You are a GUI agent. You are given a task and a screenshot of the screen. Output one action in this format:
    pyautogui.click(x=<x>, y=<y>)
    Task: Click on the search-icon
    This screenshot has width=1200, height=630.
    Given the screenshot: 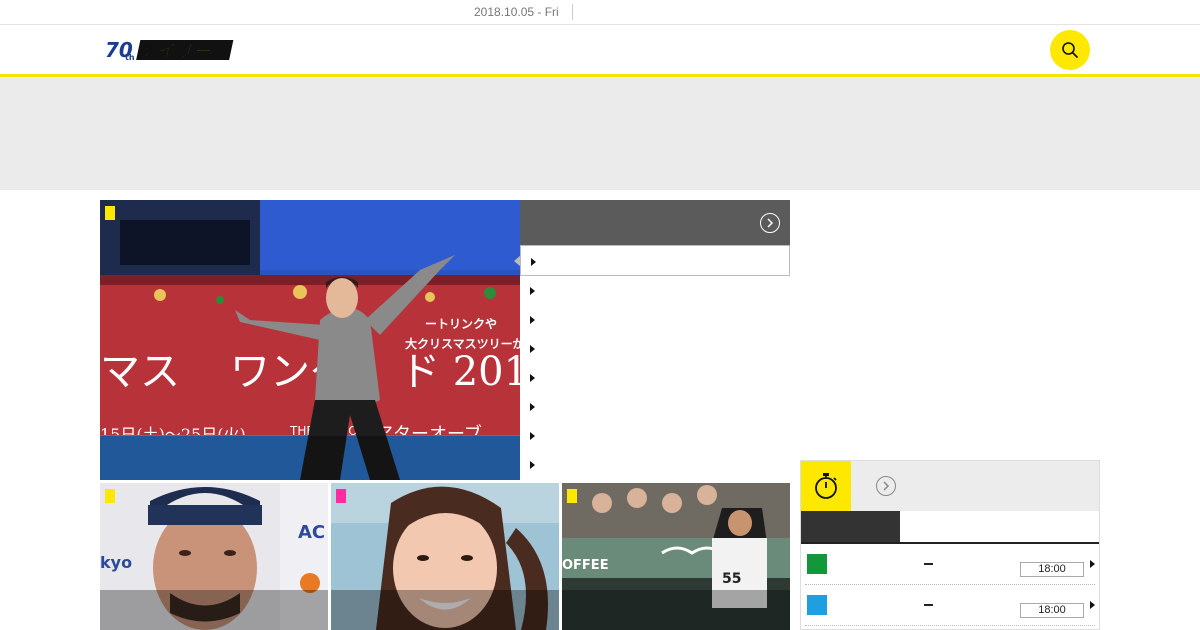 What is the action you would take?
    pyautogui.click(x=1070, y=50)
    